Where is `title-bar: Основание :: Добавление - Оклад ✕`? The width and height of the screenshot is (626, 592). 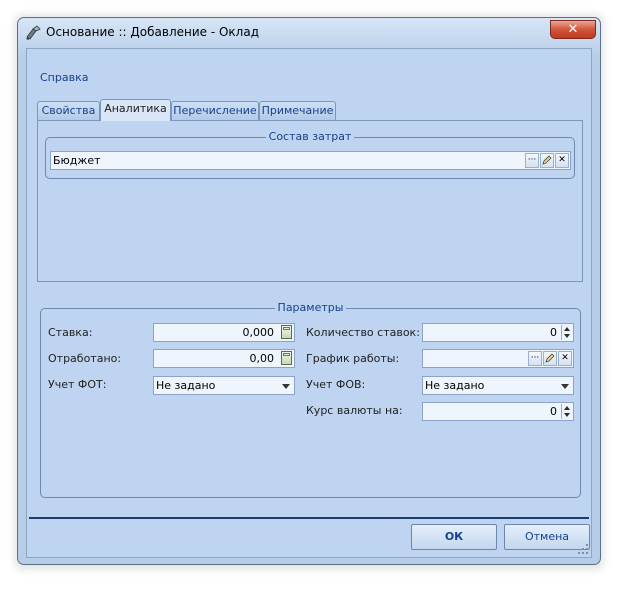
title-bar: Основание :: Добавление - Оклад ✕ is located at coordinates (309, 33).